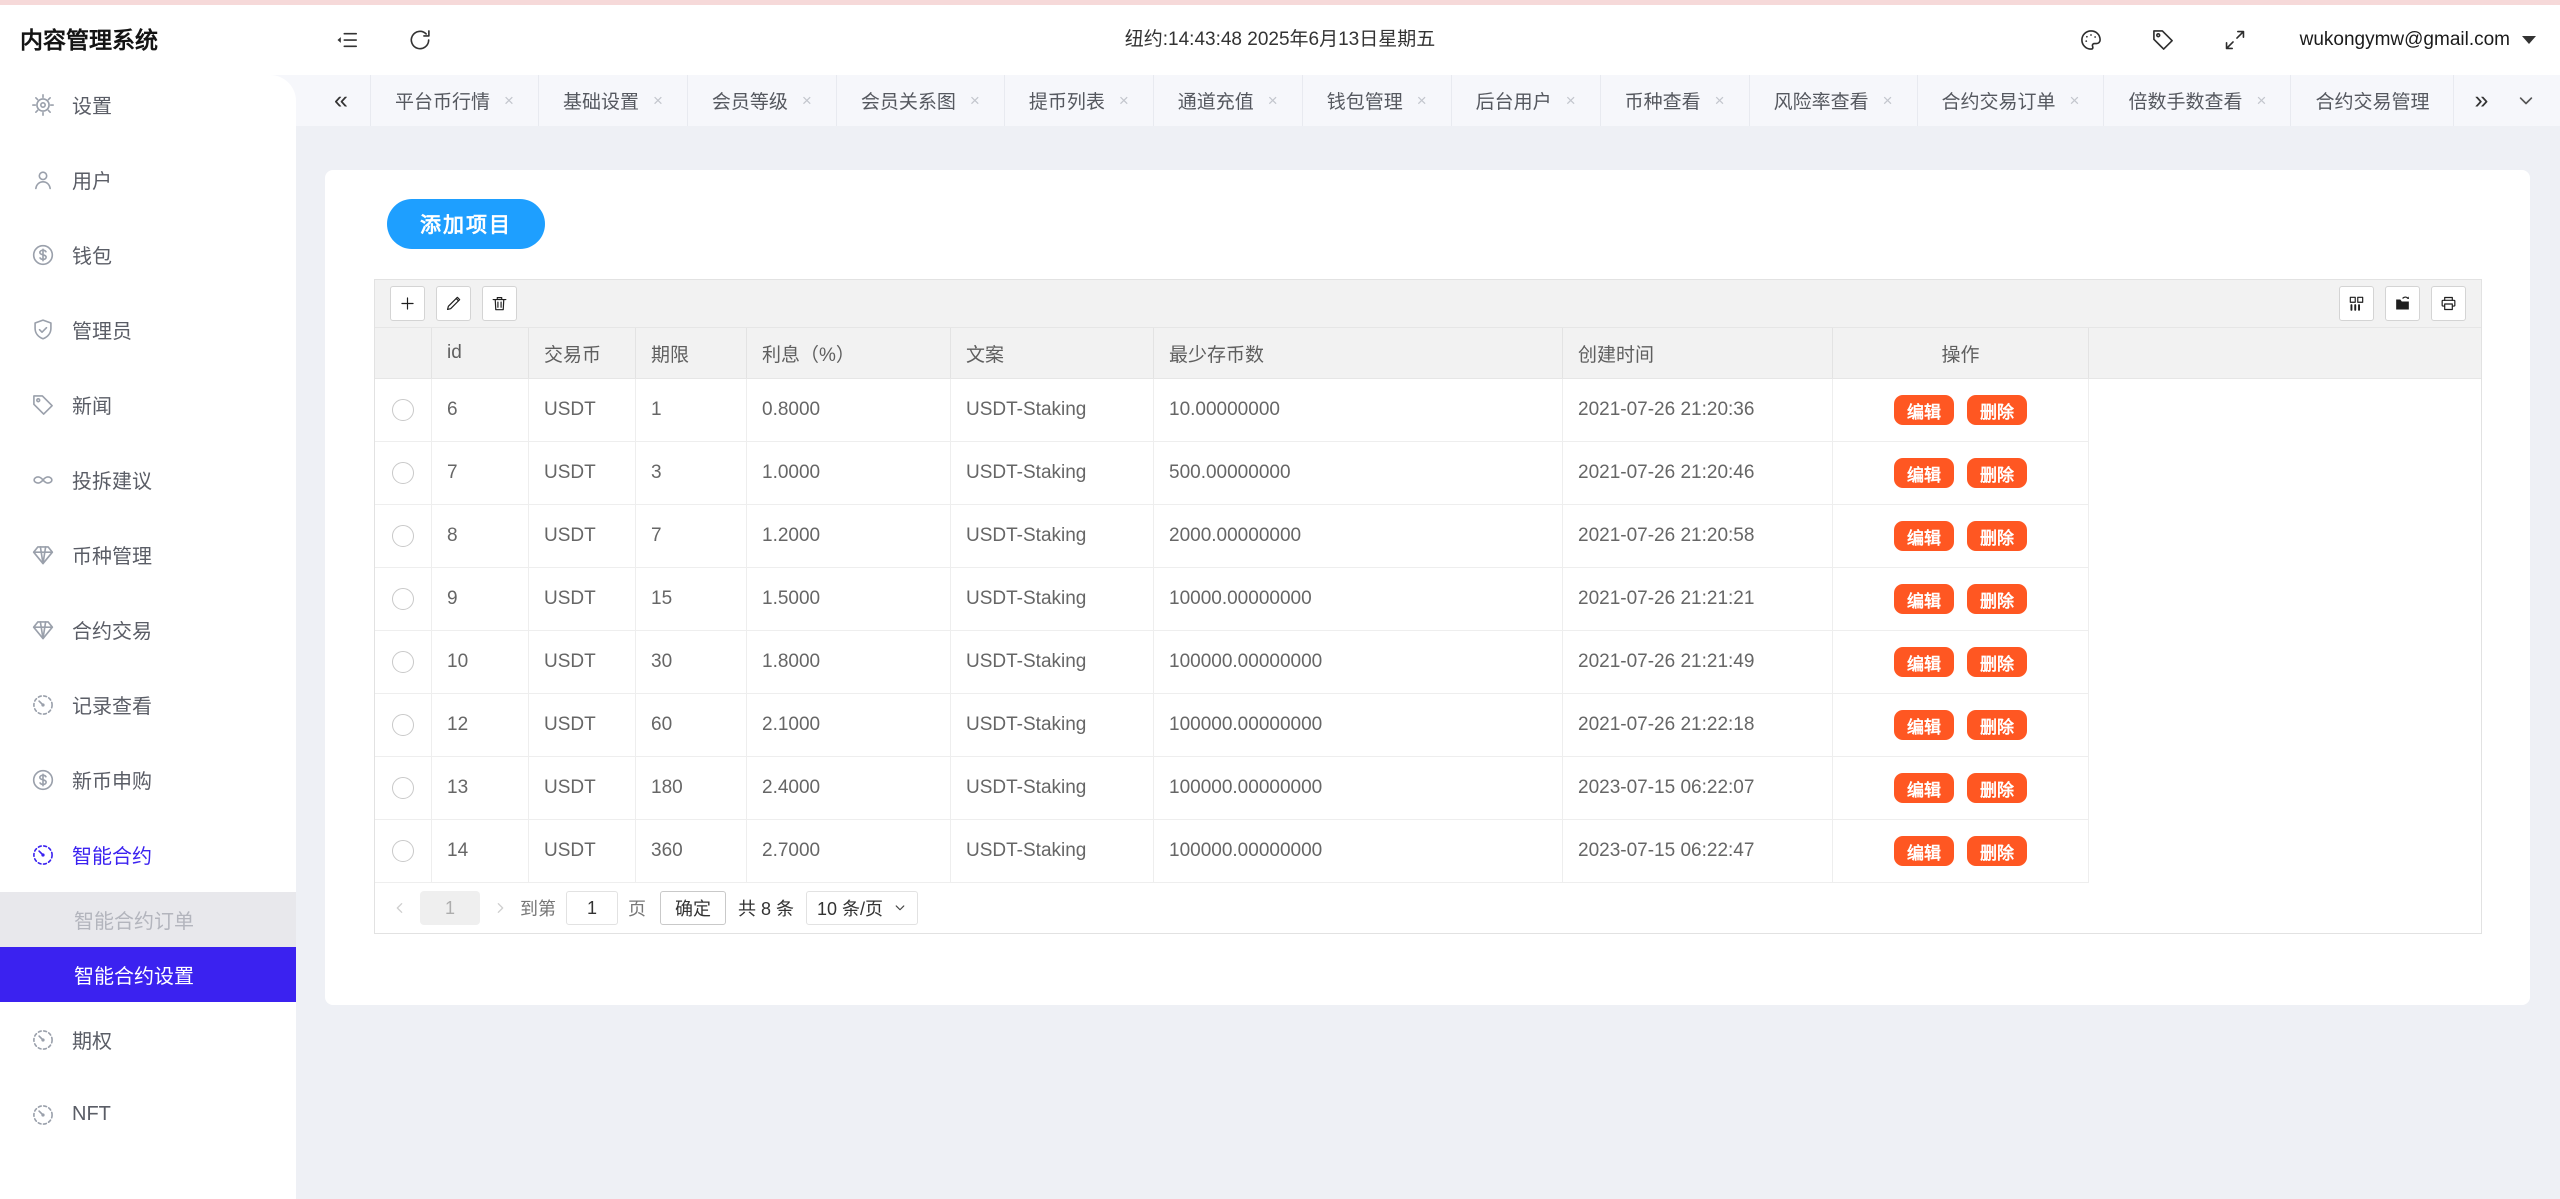 The height and width of the screenshot is (1199, 2560). Describe the element at coordinates (148, 1039) in the screenshot. I see `sidebar-item-期权: 期权` at that location.